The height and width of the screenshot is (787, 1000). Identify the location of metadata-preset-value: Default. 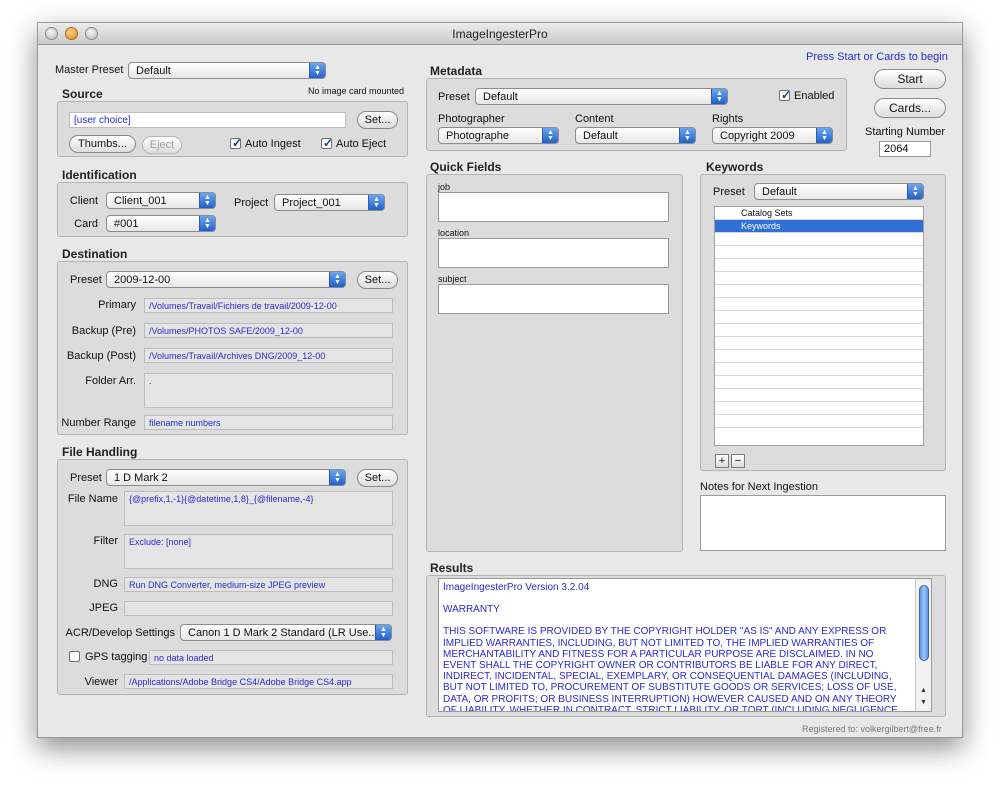
(500, 97).